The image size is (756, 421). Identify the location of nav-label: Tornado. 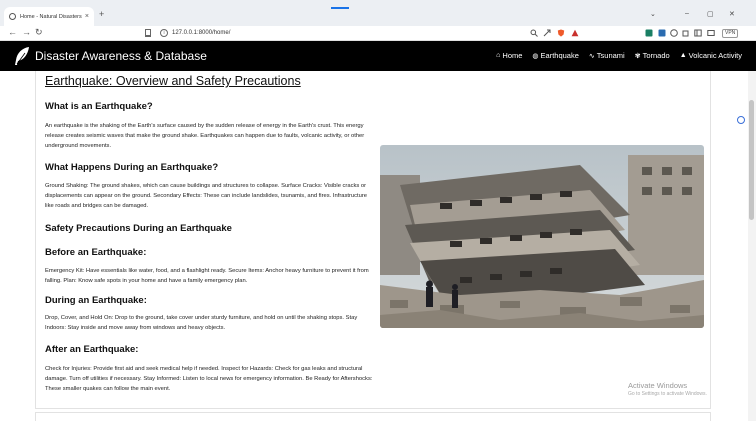
(656, 55).